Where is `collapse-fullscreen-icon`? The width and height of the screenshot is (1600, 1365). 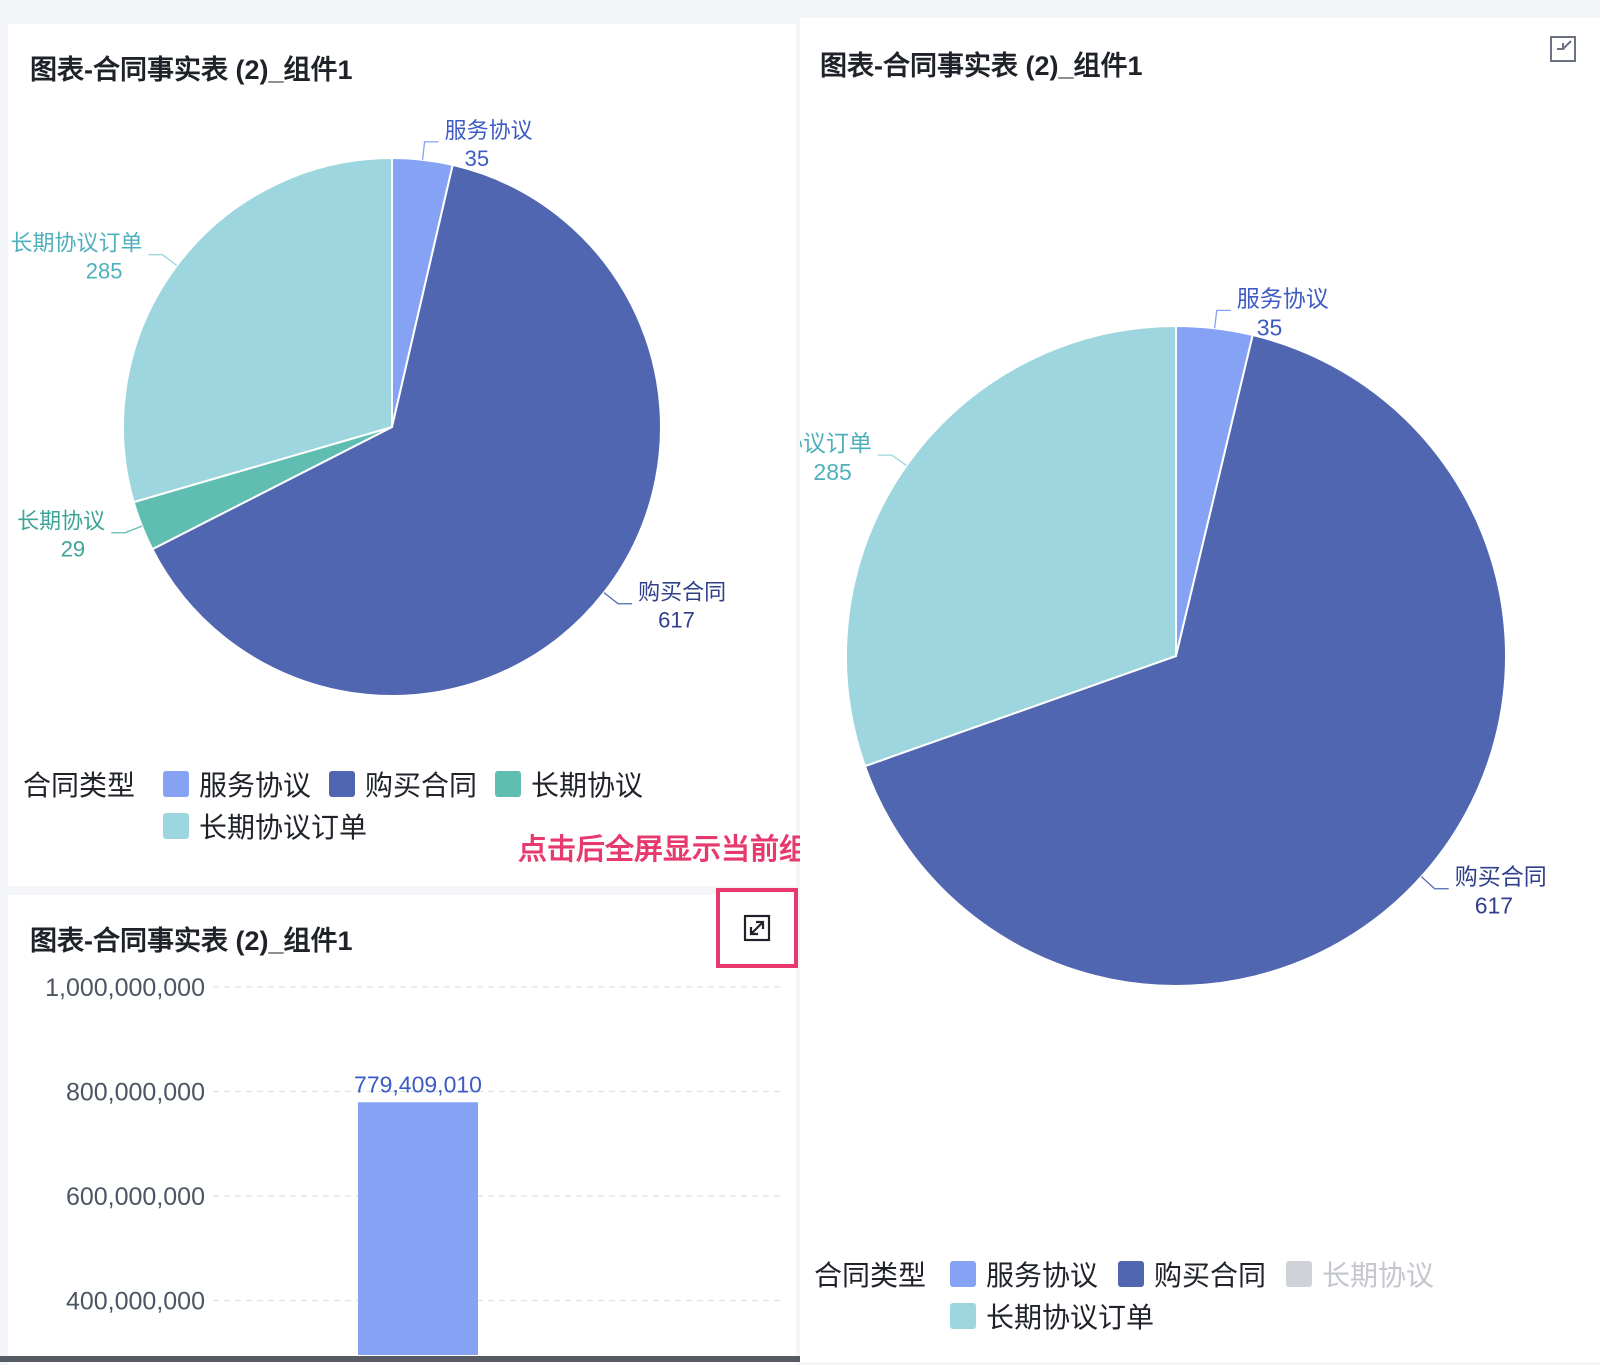
collapse-fullscreen-icon is located at coordinates (1563, 49).